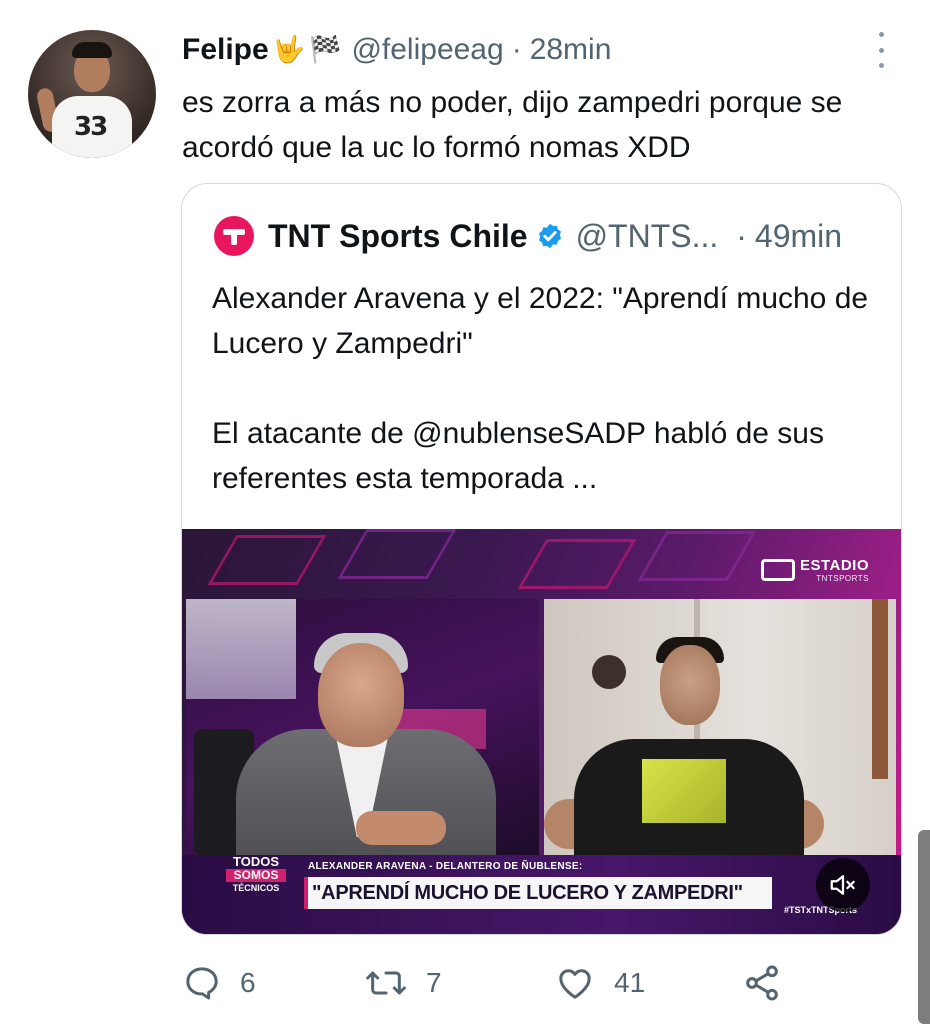 The image size is (930, 1024). What do you see at coordinates (325, 50) in the screenshot?
I see `checkered-flag-emoji: 🏁` at bounding box center [325, 50].